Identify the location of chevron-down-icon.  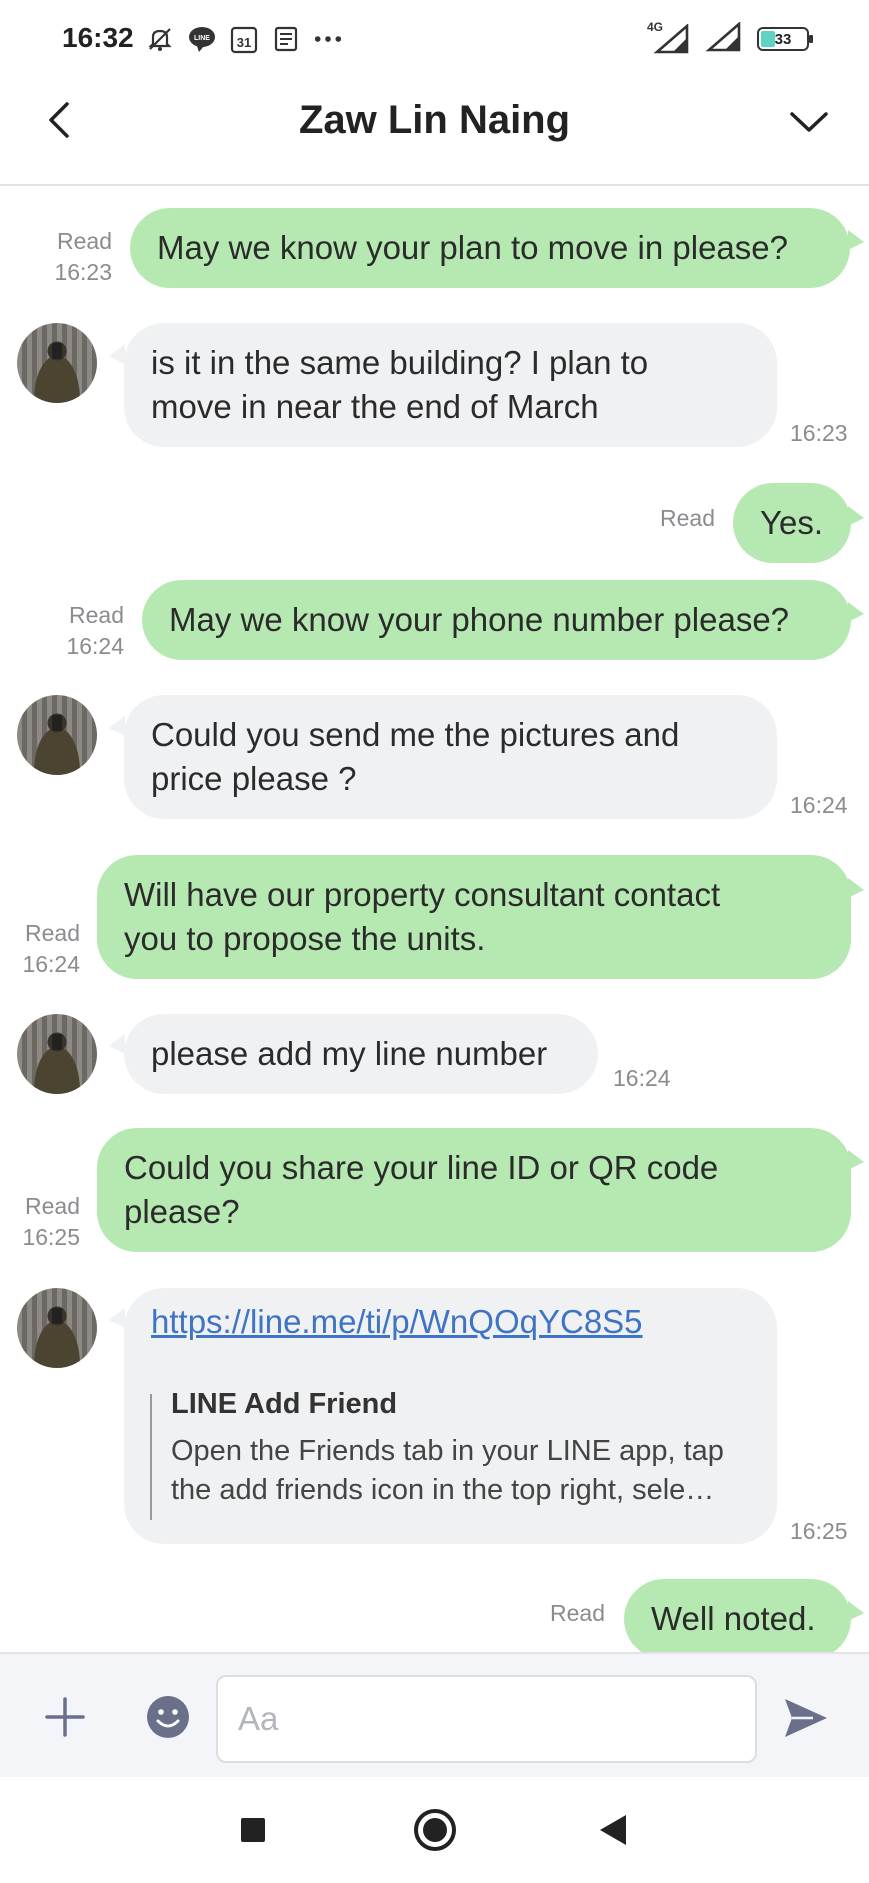
(809, 122).